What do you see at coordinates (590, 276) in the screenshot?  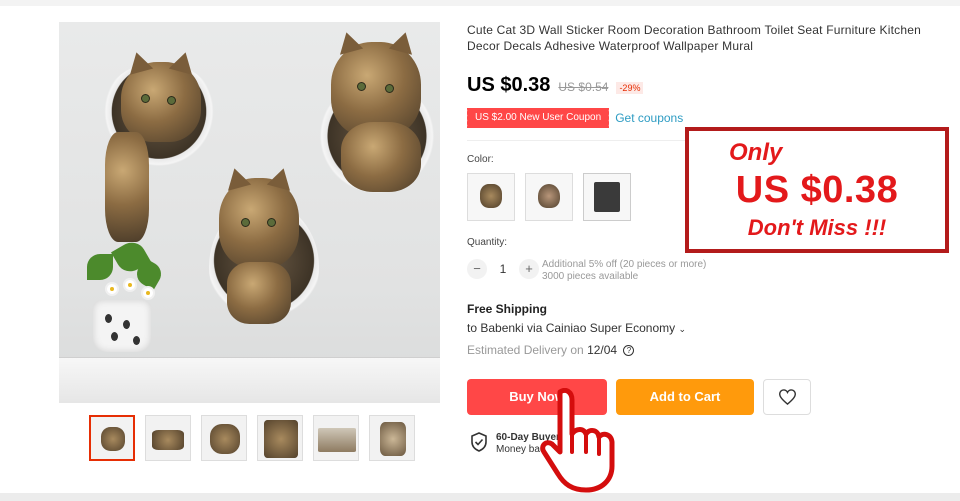 I see `stock-available-note: 3000 pieces available` at bounding box center [590, 276].